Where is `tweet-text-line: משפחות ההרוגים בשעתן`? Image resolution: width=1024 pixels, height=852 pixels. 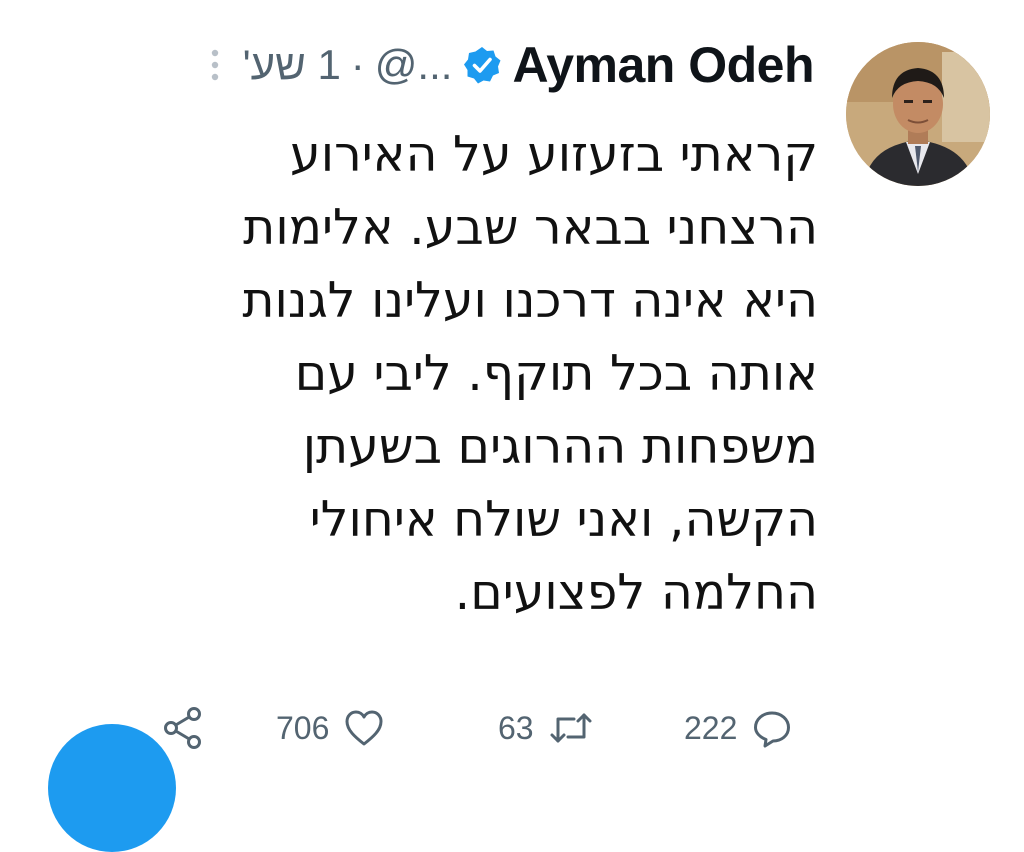
tweet-text-line: משפחות ההרוגים בשעתן is located at coordinates (560, 446).